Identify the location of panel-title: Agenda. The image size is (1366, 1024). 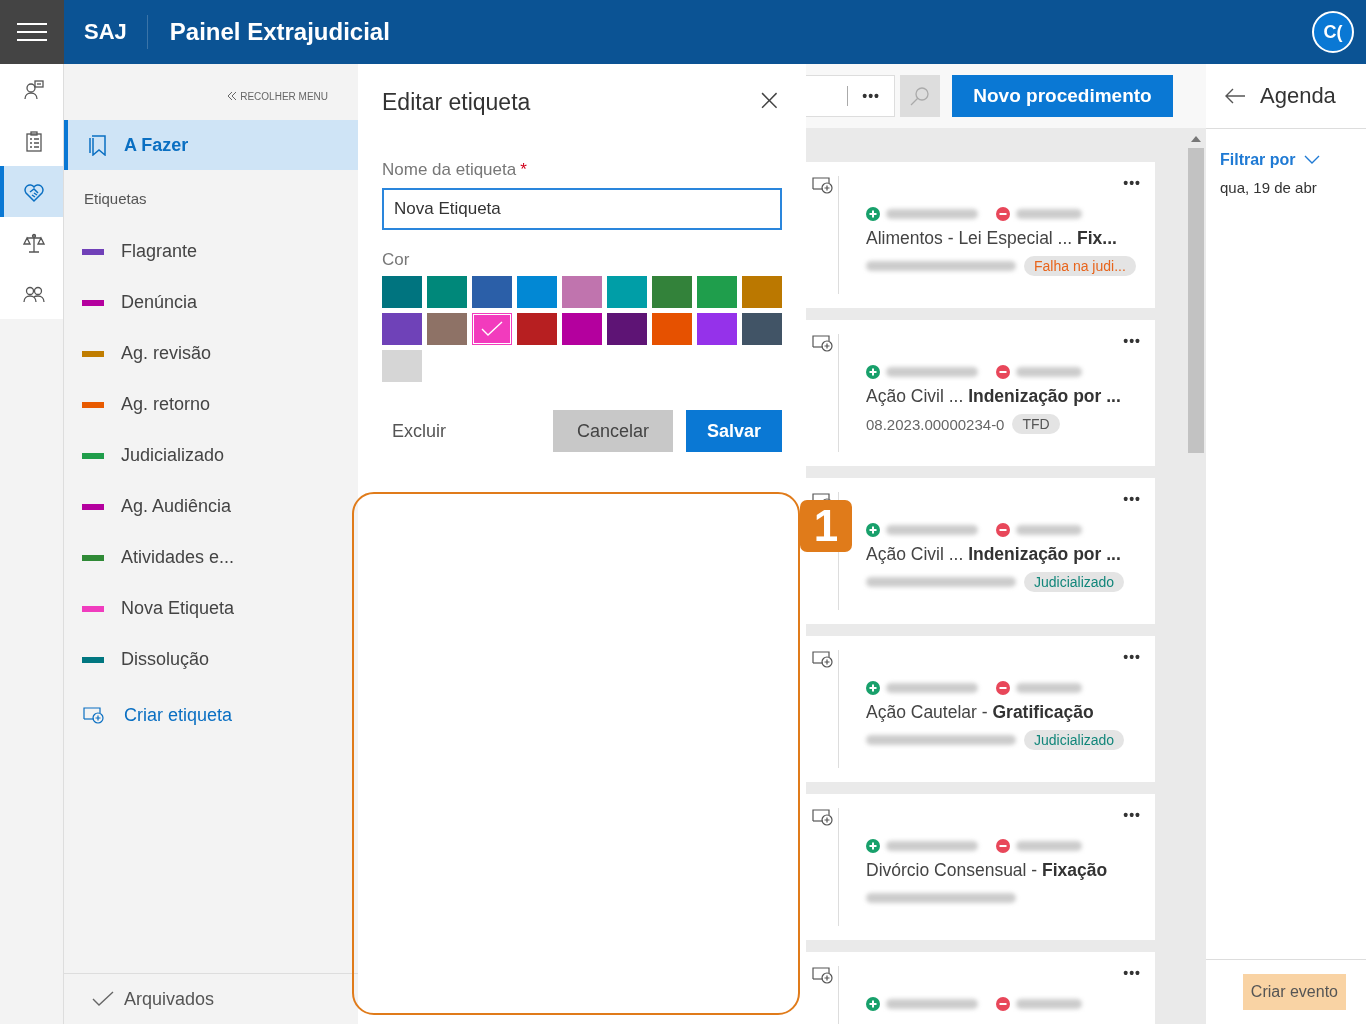
(1298, 96).